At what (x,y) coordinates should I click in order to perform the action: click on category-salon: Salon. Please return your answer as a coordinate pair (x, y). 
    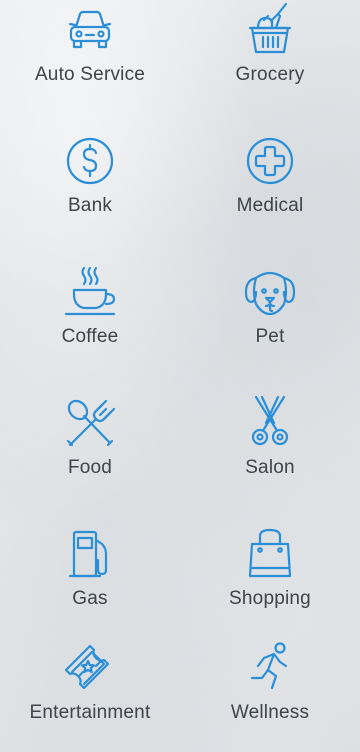
    Looking at the image, I should click on (270, 450).